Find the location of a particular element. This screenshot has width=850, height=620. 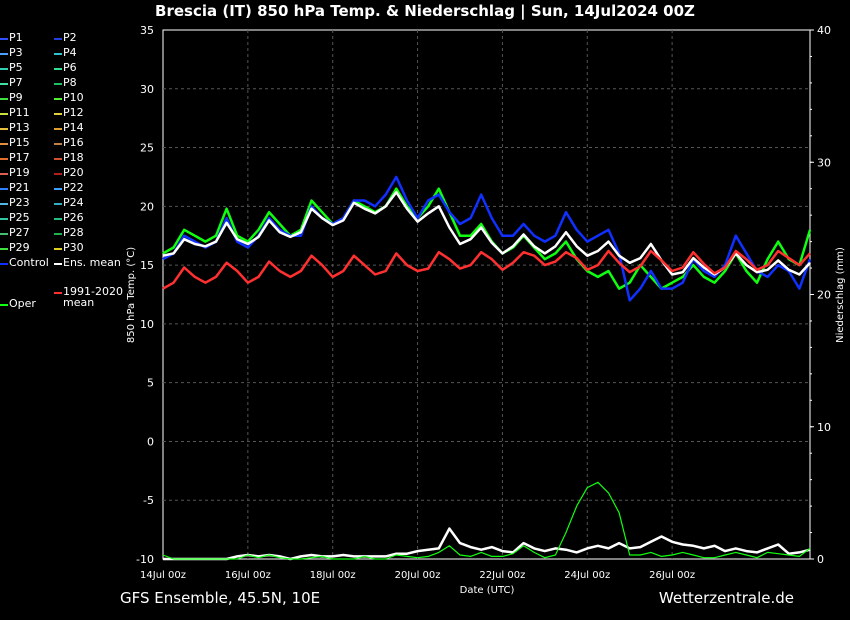

legend-item: P21 is located at coordinates (15, 189).